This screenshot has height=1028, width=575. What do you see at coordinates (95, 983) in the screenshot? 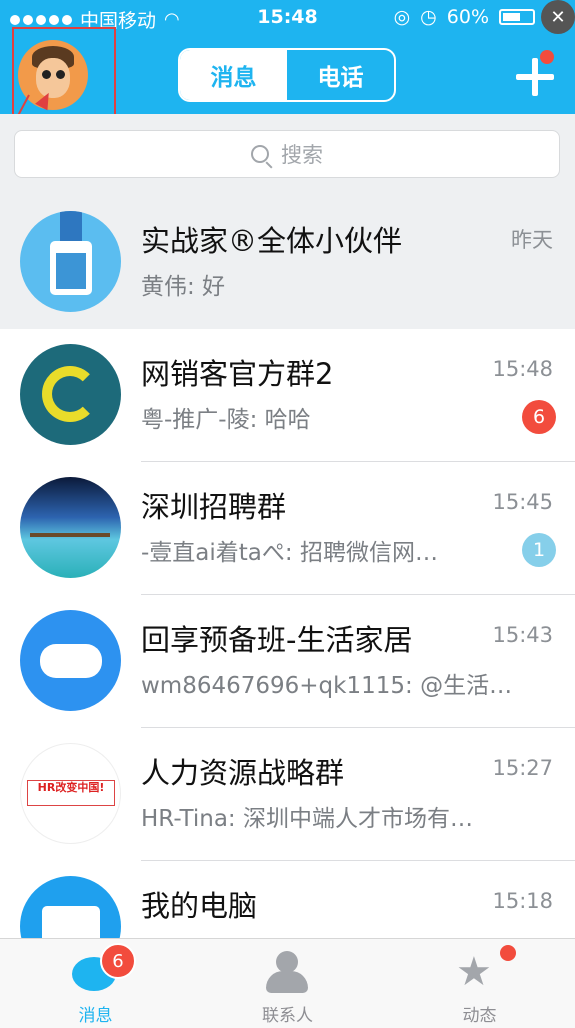
I see `tab-messages-bottom: 6 消息` at bounding box center [95, 983].